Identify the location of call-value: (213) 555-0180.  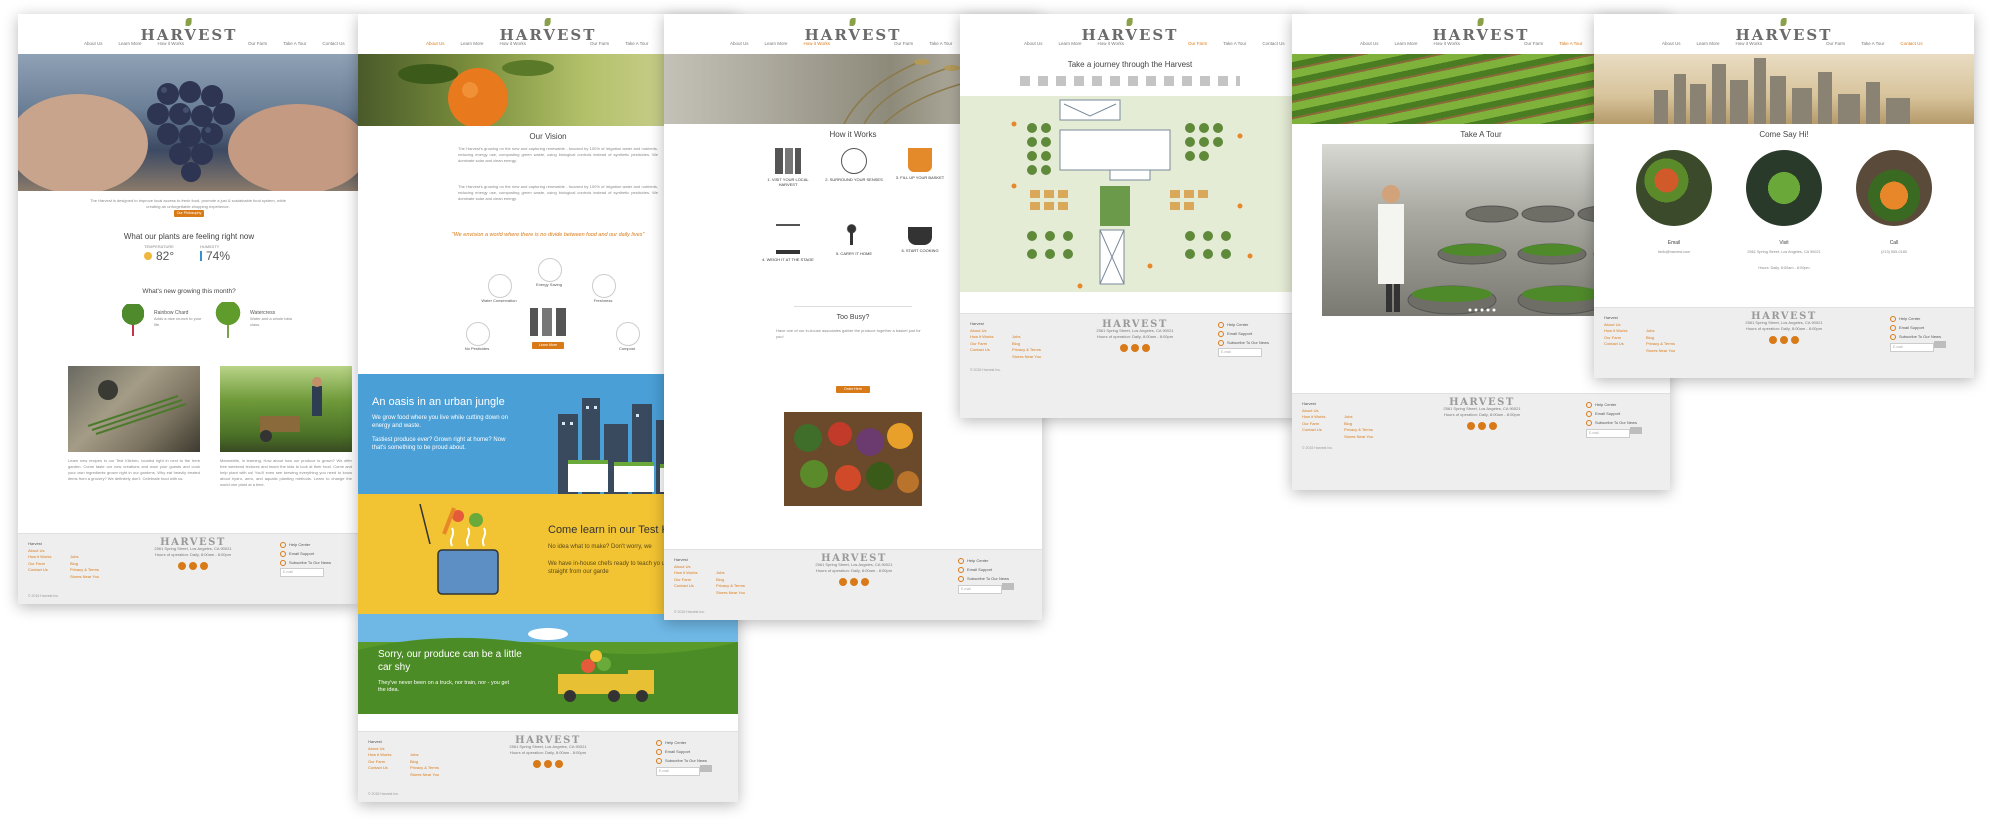
(1894, 252).